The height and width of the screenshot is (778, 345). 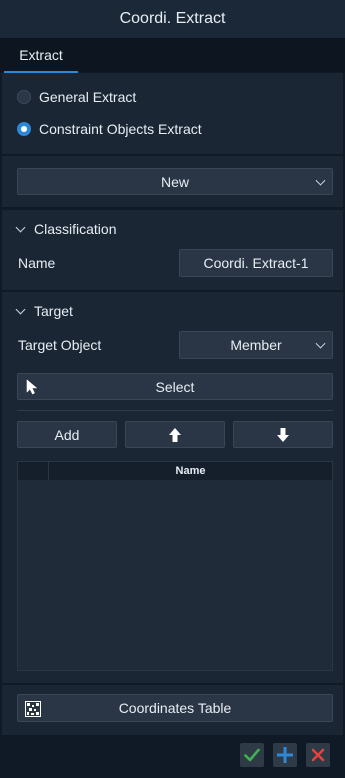 What do you see at coordinates (190, 471) in the screenshot?
I see `table-header-name: Name` at bounding box center [190, 471].